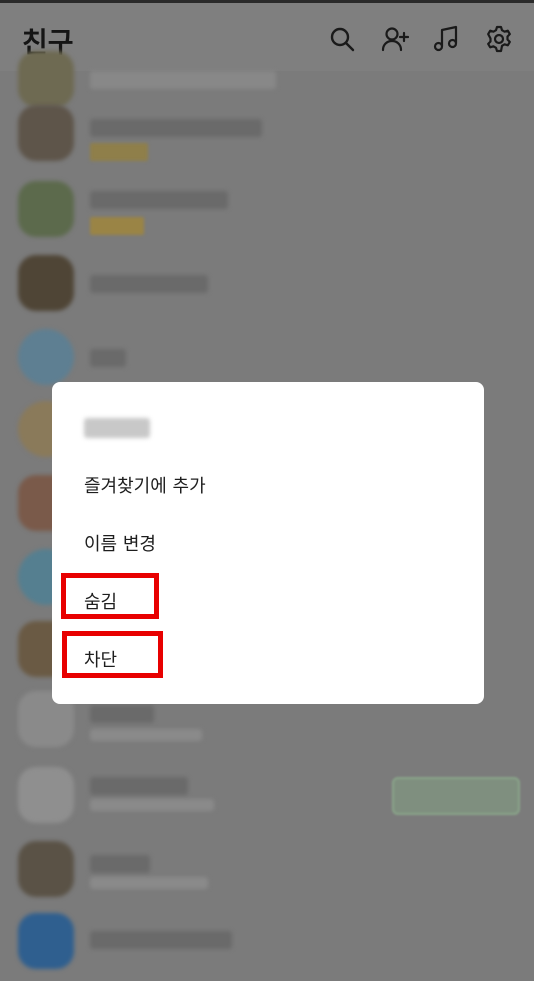 This screenshot has width=534, height=981. Describe the element at coordinates (499, 39) in the screenshot. I see `settings-icon` at that location.